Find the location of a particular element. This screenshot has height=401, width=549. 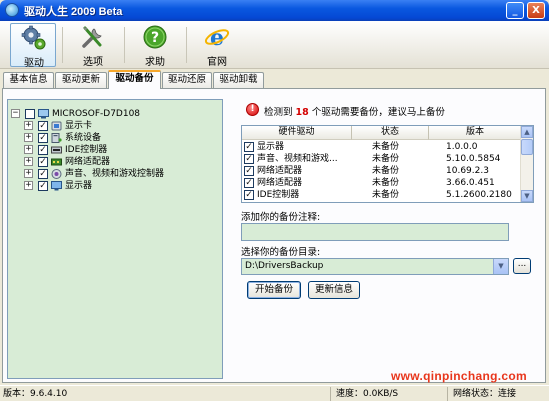

close-button: X is located at coordinates (536, 10).